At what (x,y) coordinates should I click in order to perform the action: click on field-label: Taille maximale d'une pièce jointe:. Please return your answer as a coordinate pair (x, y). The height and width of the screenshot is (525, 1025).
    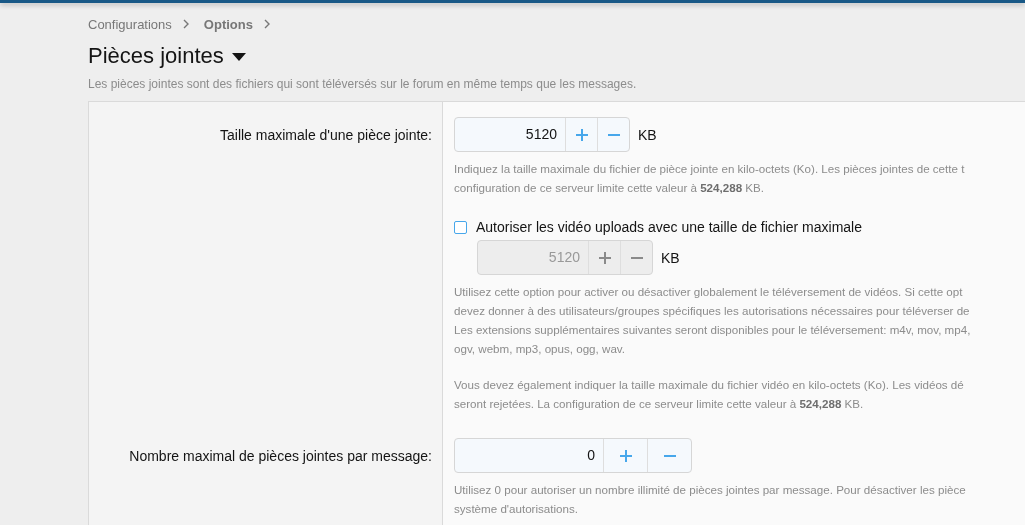
    Looking at the image, I should click on (326, 135).